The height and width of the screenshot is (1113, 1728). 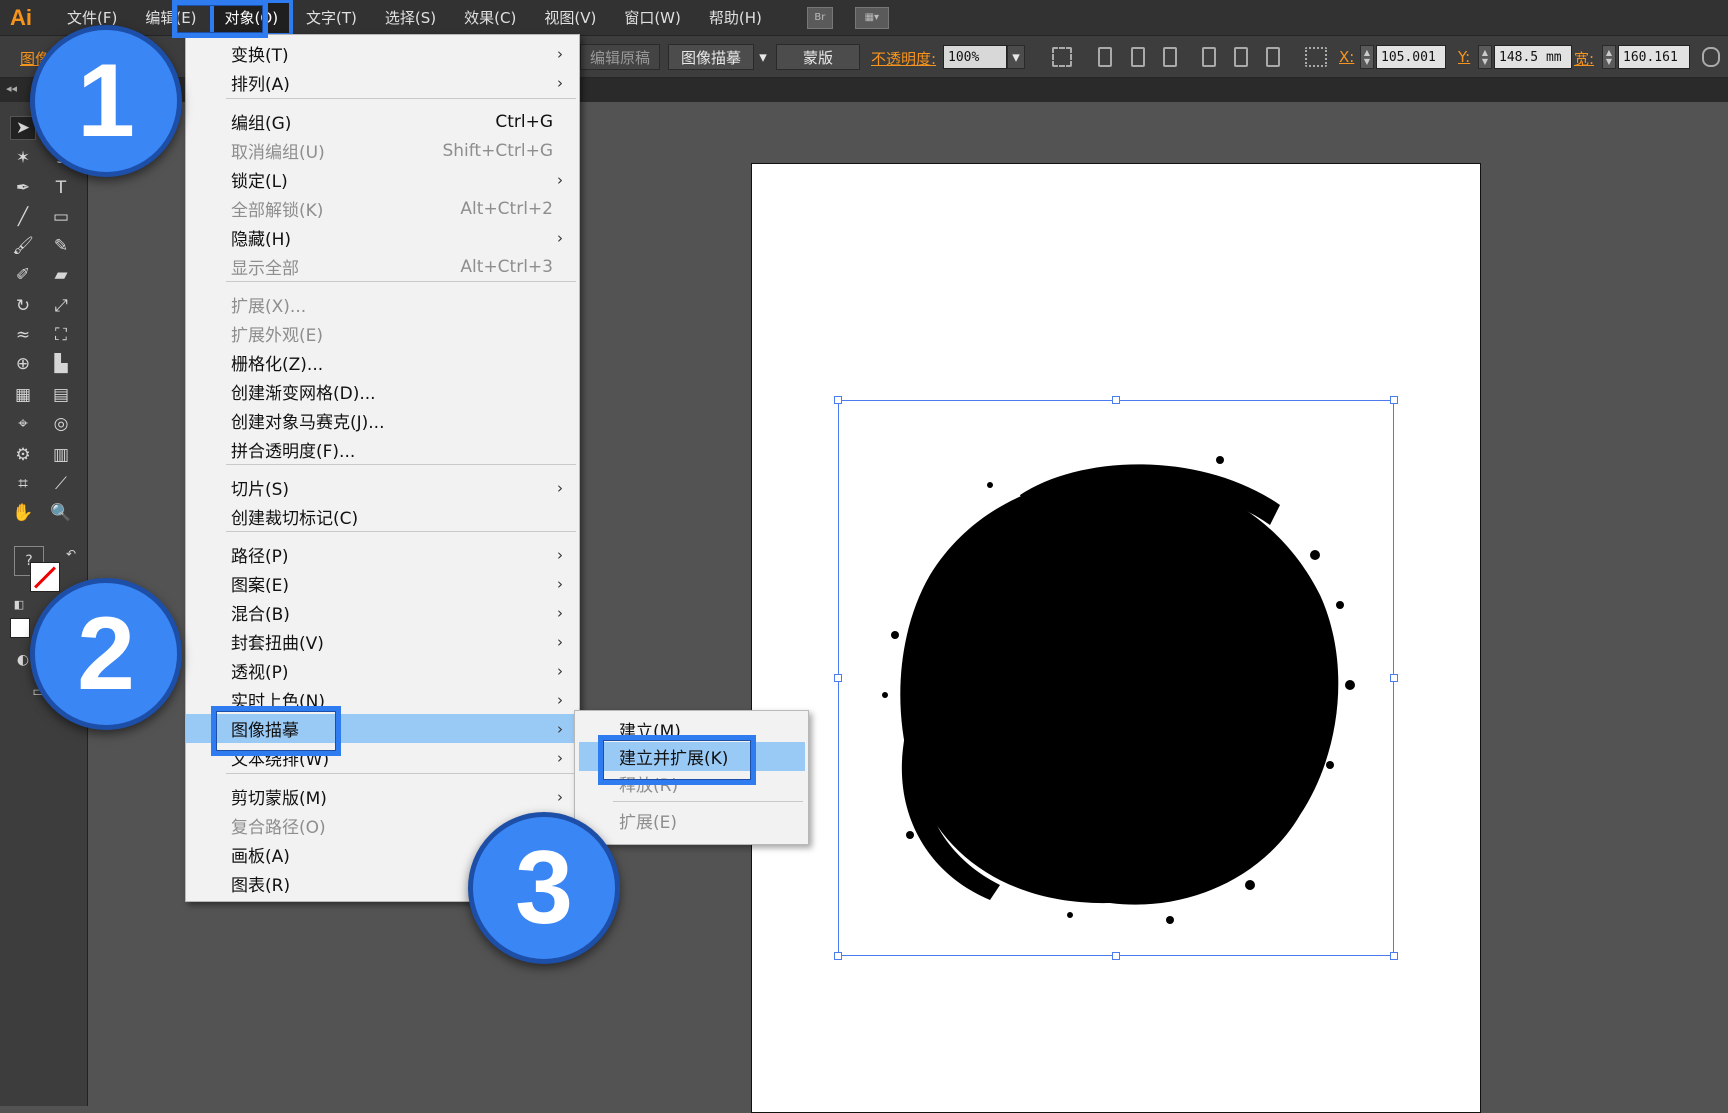 I want to click on pen-tool-icon: ✒, so click(x=23, y=188).